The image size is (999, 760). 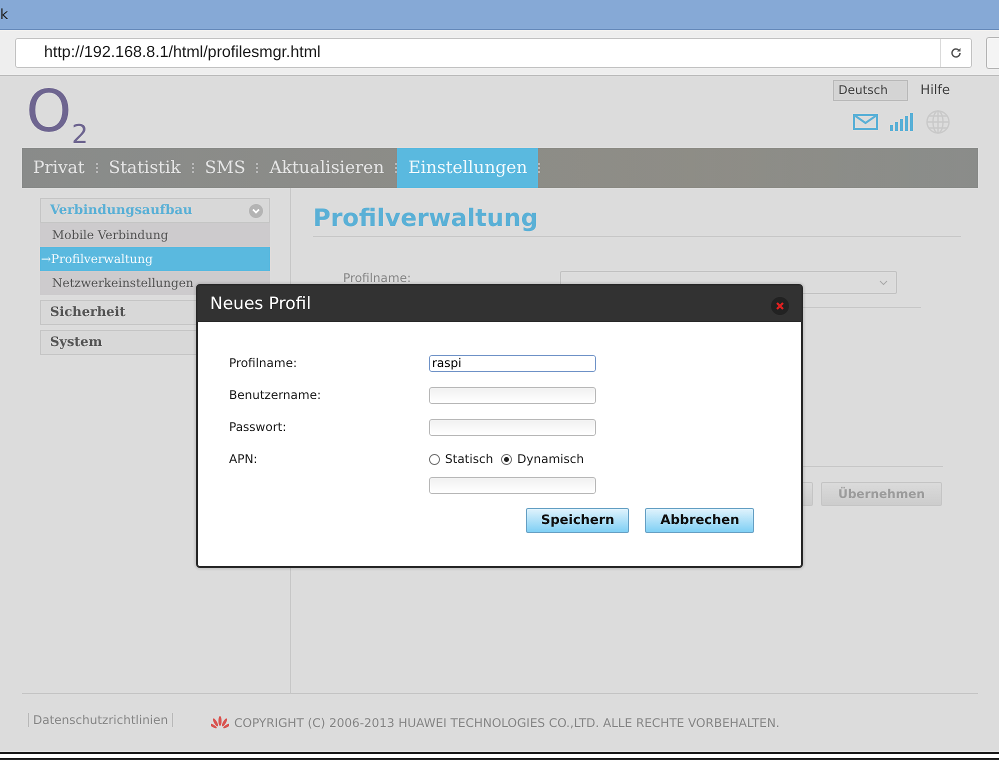 What do you see at coordinates (57, 111) in the screenshot?
I see `logo: O$_{2}$` at bounding box center [57, 111].